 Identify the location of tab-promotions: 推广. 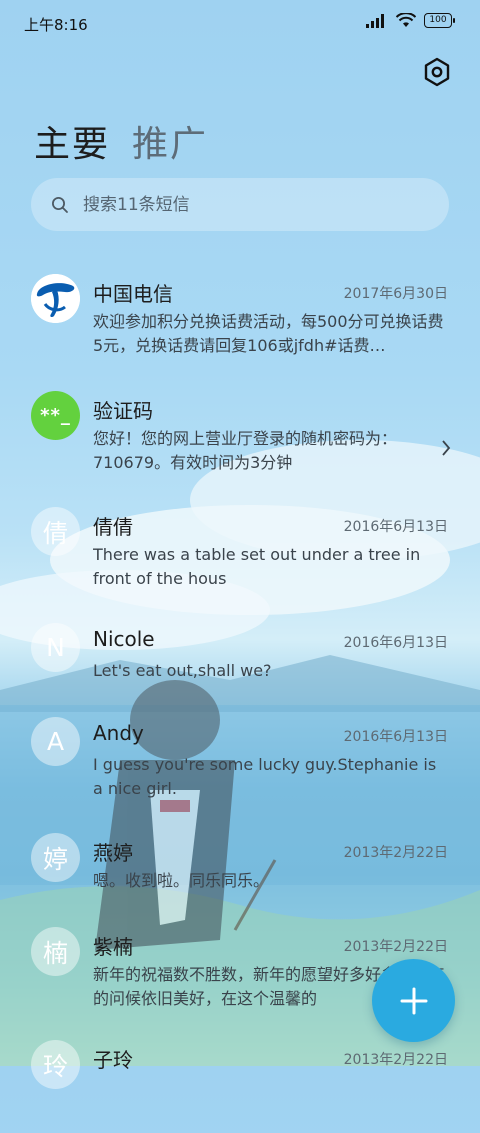
(170, 141).